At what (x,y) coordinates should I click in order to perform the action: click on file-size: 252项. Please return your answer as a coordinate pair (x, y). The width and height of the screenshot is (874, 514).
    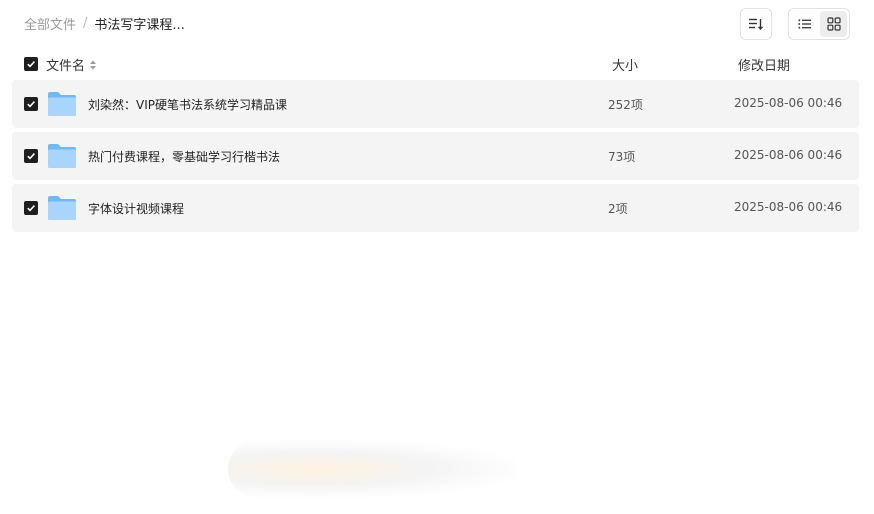
    Looking at the image, I should click on (625, 105).